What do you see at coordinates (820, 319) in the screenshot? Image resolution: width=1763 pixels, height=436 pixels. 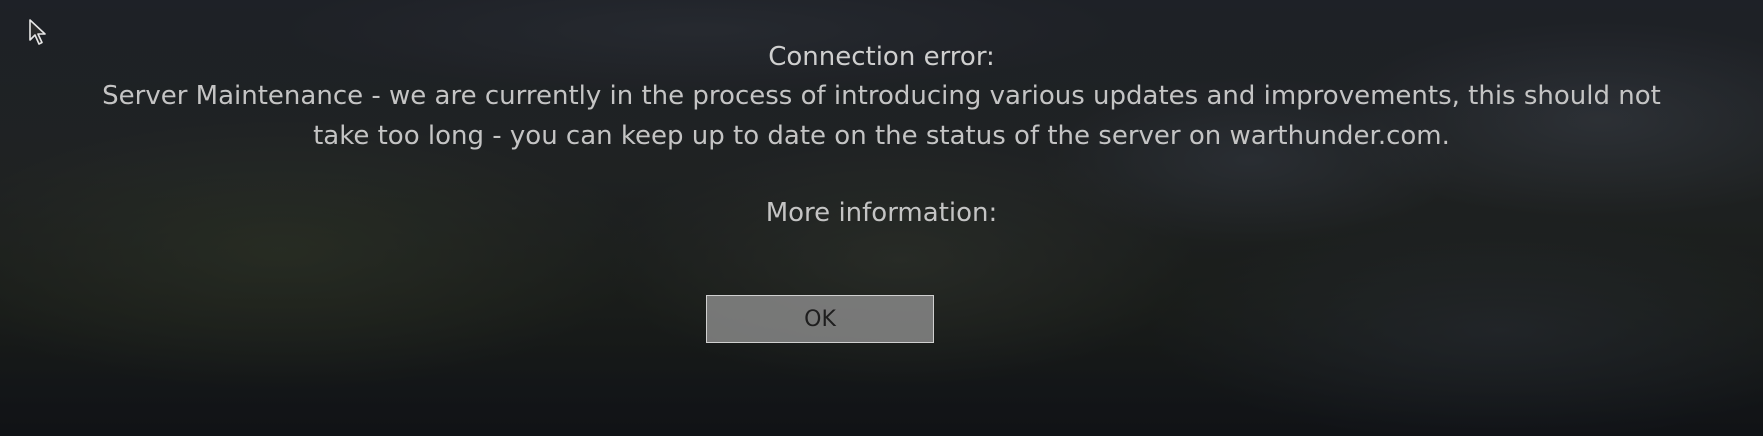 I see `ok-button: OK` at bounding box center [820, 319].